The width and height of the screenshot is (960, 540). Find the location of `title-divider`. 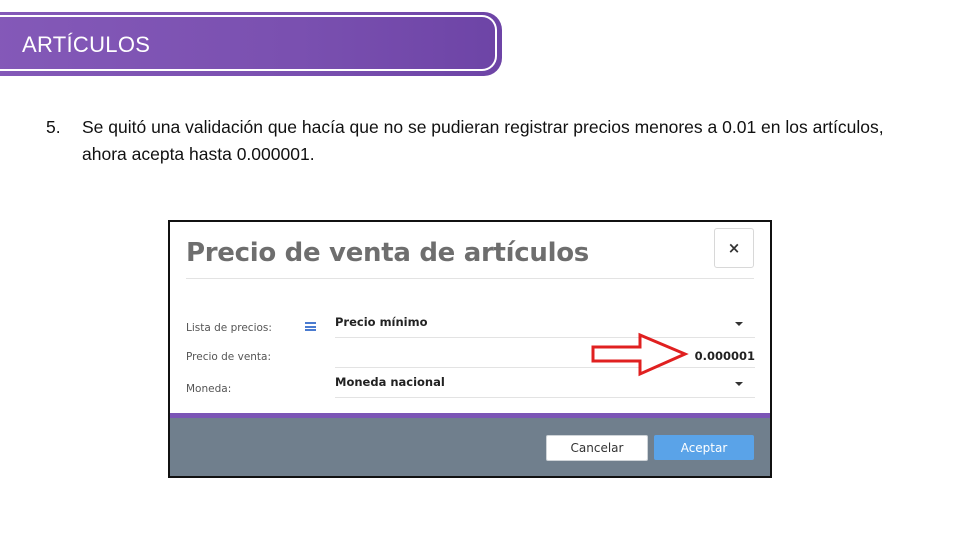

title-divider is located at coordinates (470, 278).